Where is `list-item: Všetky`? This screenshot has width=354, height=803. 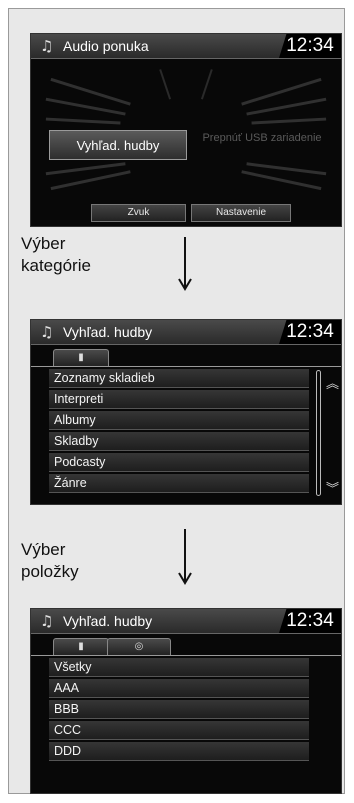 list-item: Všetky is located at coordinates (179, 667).